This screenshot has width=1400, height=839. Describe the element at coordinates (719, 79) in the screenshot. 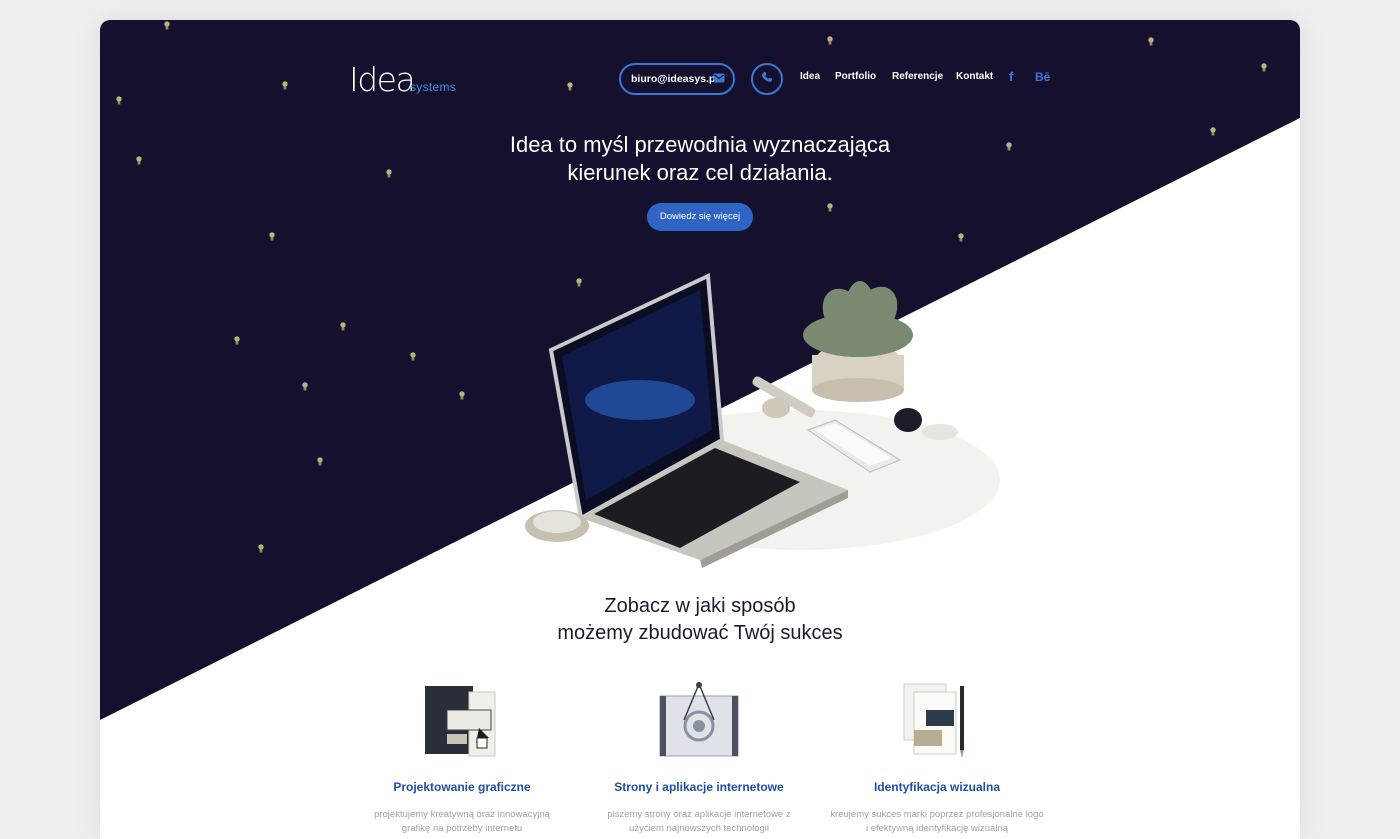

I see `mail-icon` at that location.